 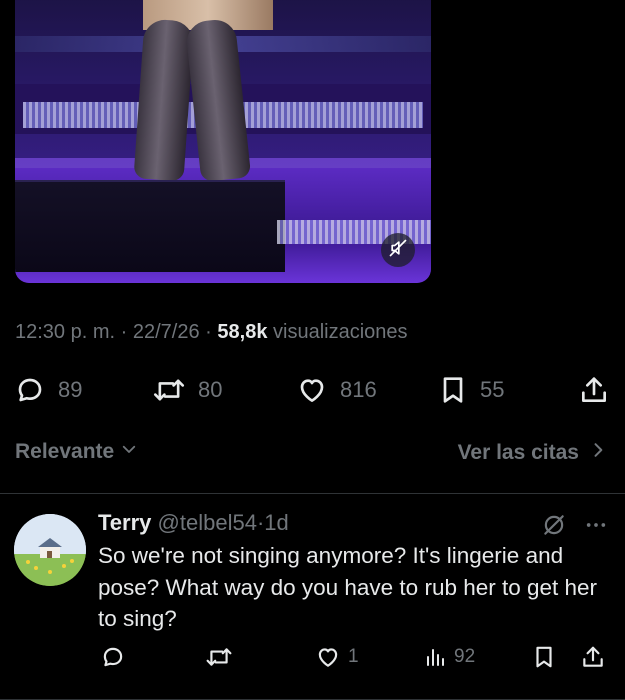 What do you see at coordinates (48, 390) in the screenshot?
I see `reply-button: 89` at bounding box center [48, 390].